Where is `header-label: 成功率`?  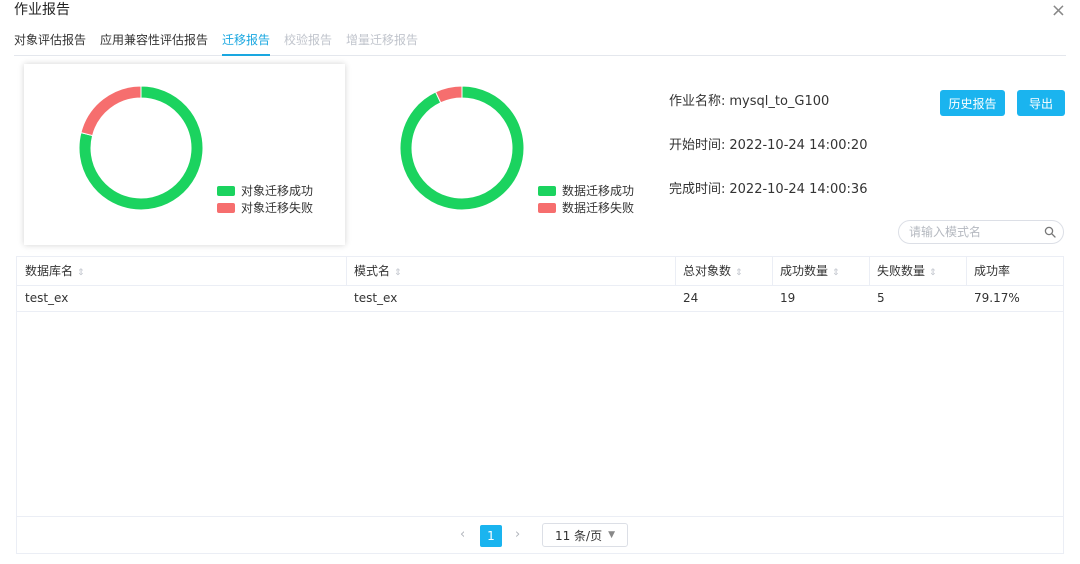
header-label: 成功率 is located at coordinates (992, 271).